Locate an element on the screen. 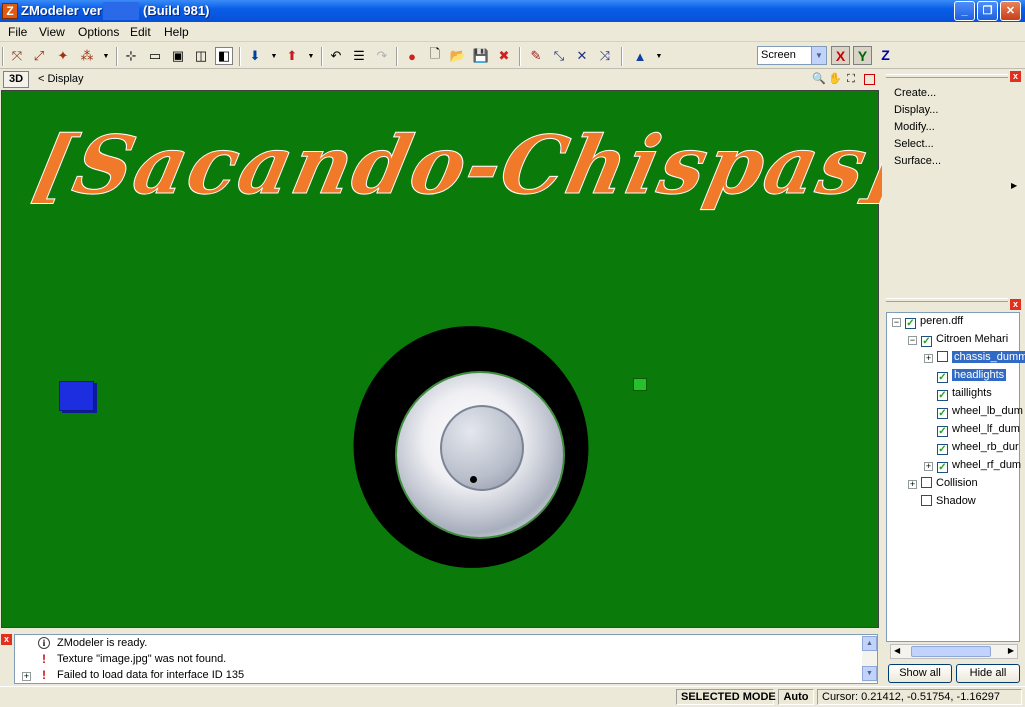 This screenshot has width=1025, height=707. close-panel-icon: x is located at coordinates (1015, 76).